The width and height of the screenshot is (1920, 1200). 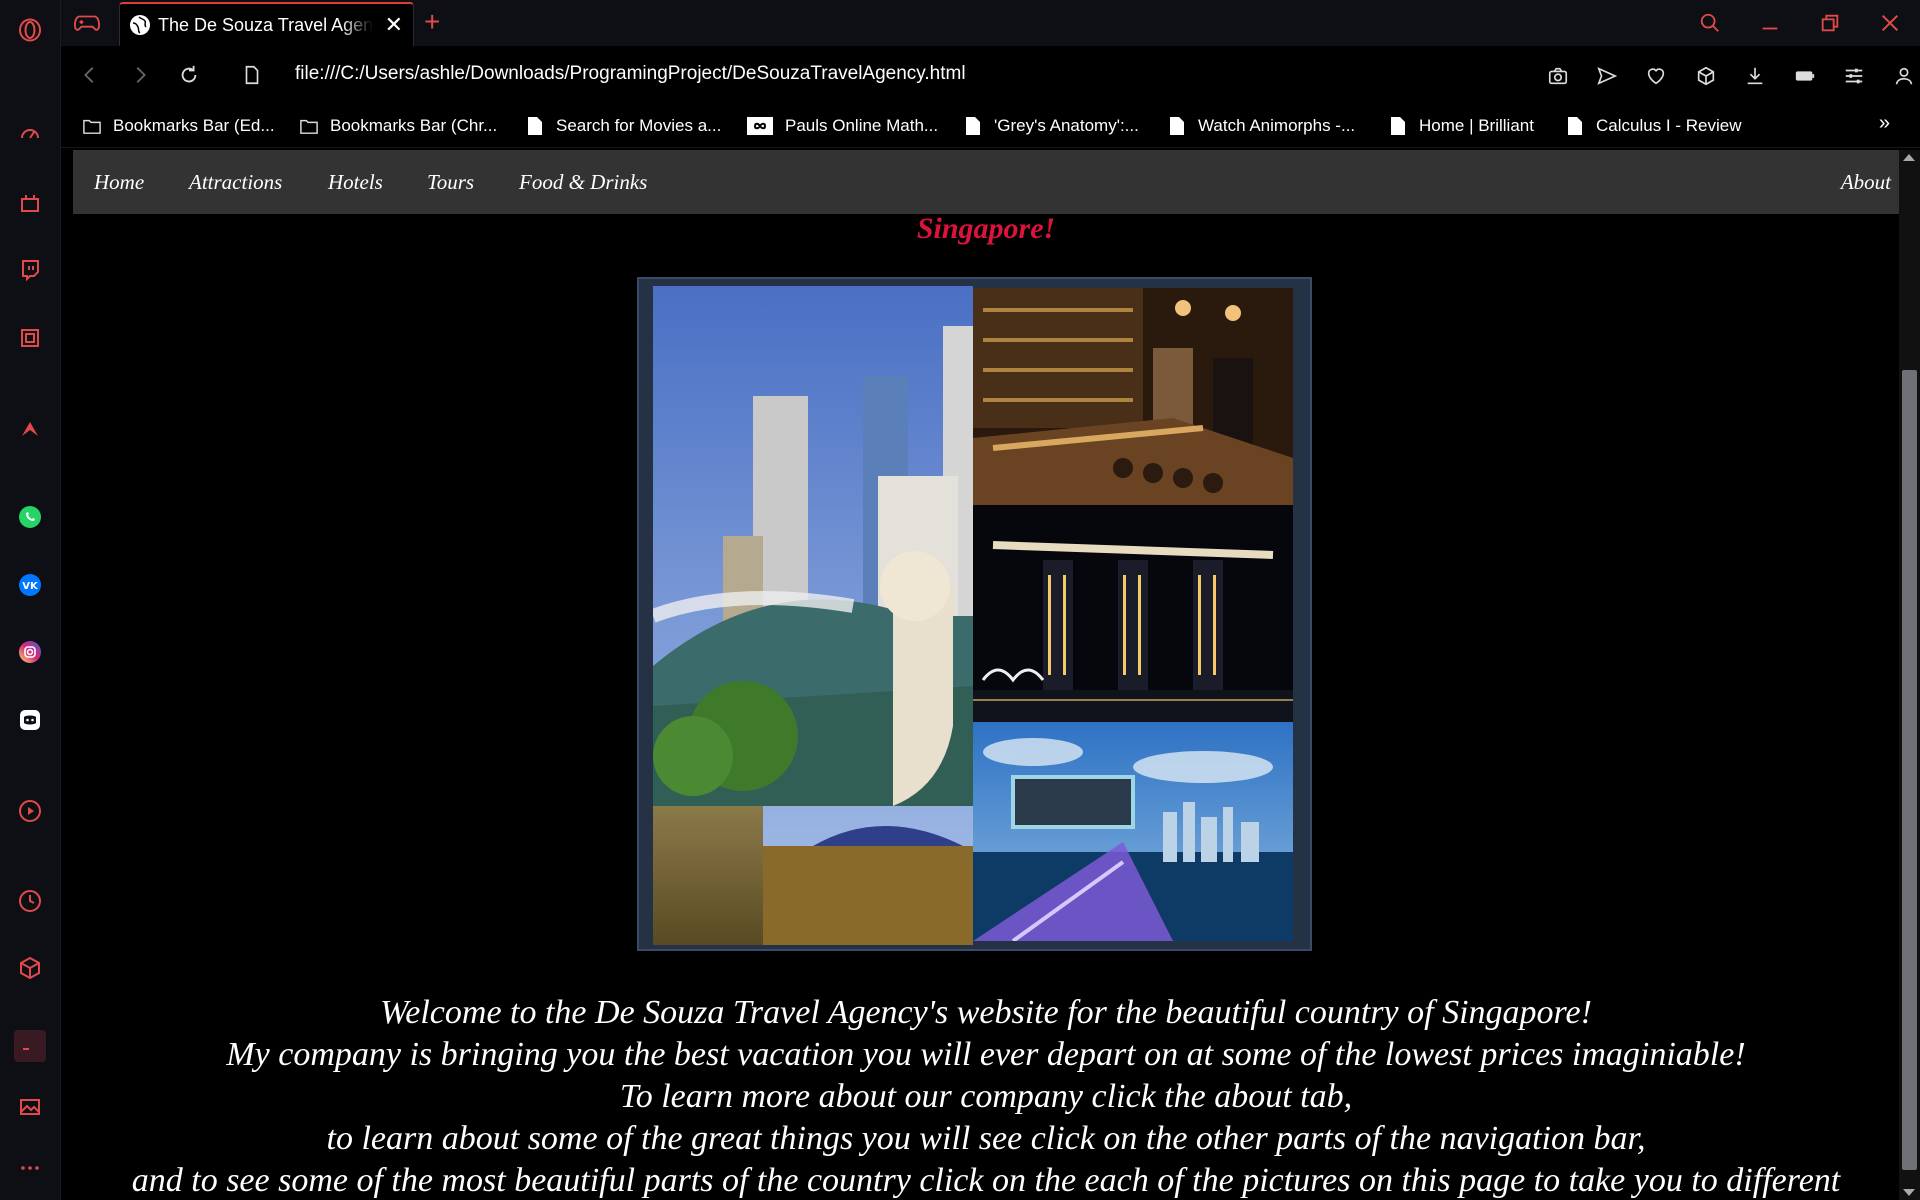 I want to click on back-icon, so click(x=90, y=75).